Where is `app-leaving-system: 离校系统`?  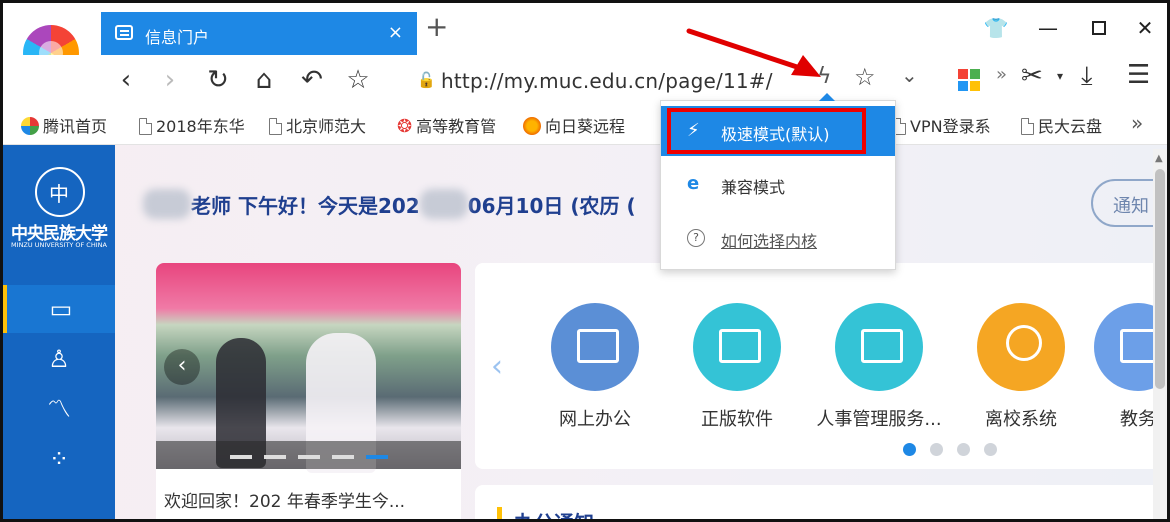
app-leaving-system: 离校系统 is located at coordinates (1021, 367).